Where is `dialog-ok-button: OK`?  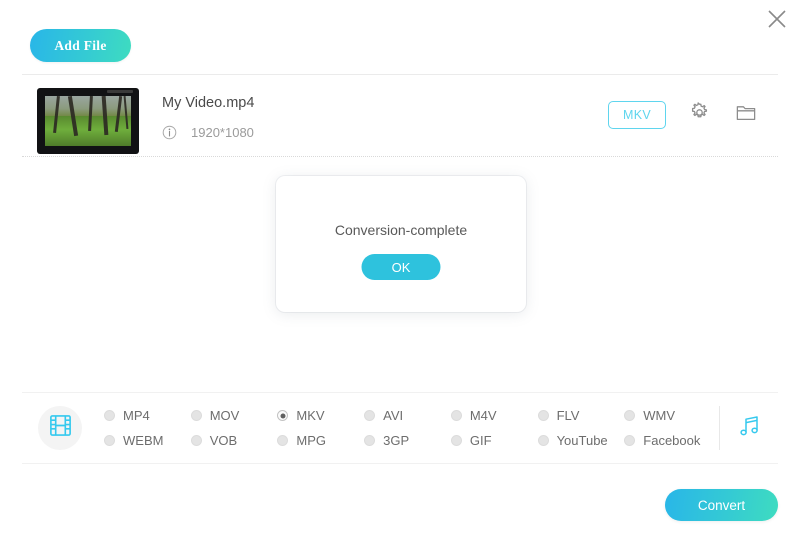
dialog-ok-button: OK is located at coordinates (401, 267).